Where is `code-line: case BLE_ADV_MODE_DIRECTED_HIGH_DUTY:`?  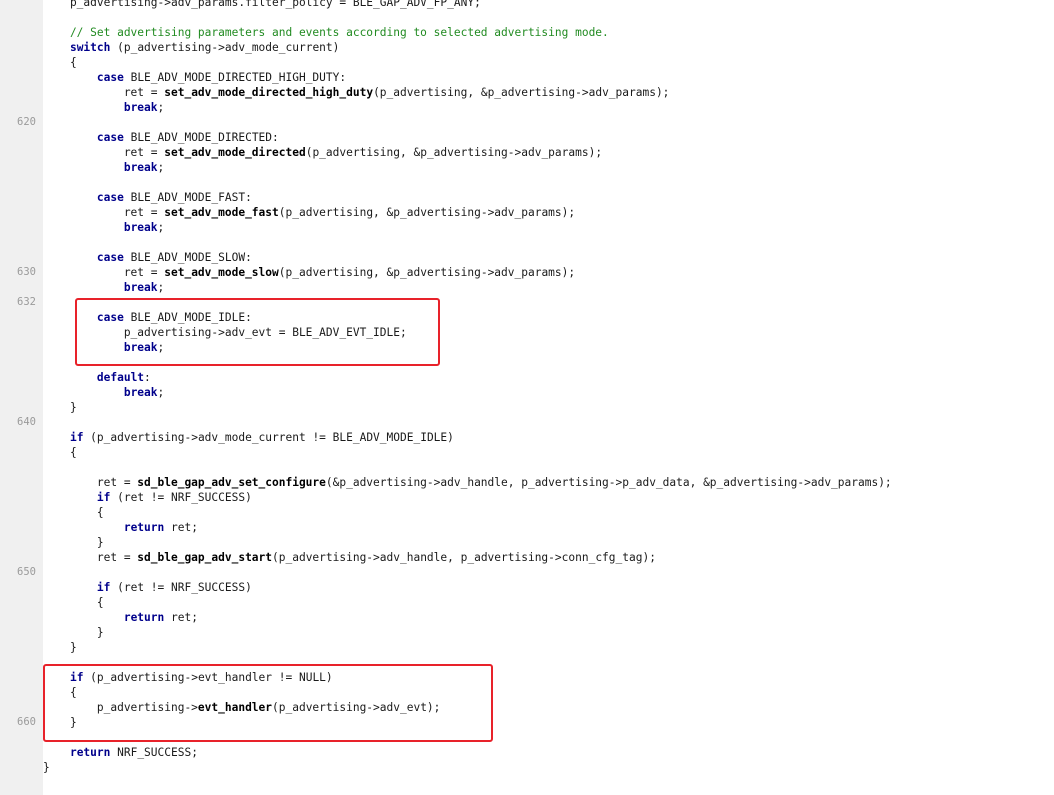 code-line: case BLE_ADV_MODE_DIRECTED_HIGH_DUTY: is located at coordinates (194, 77).